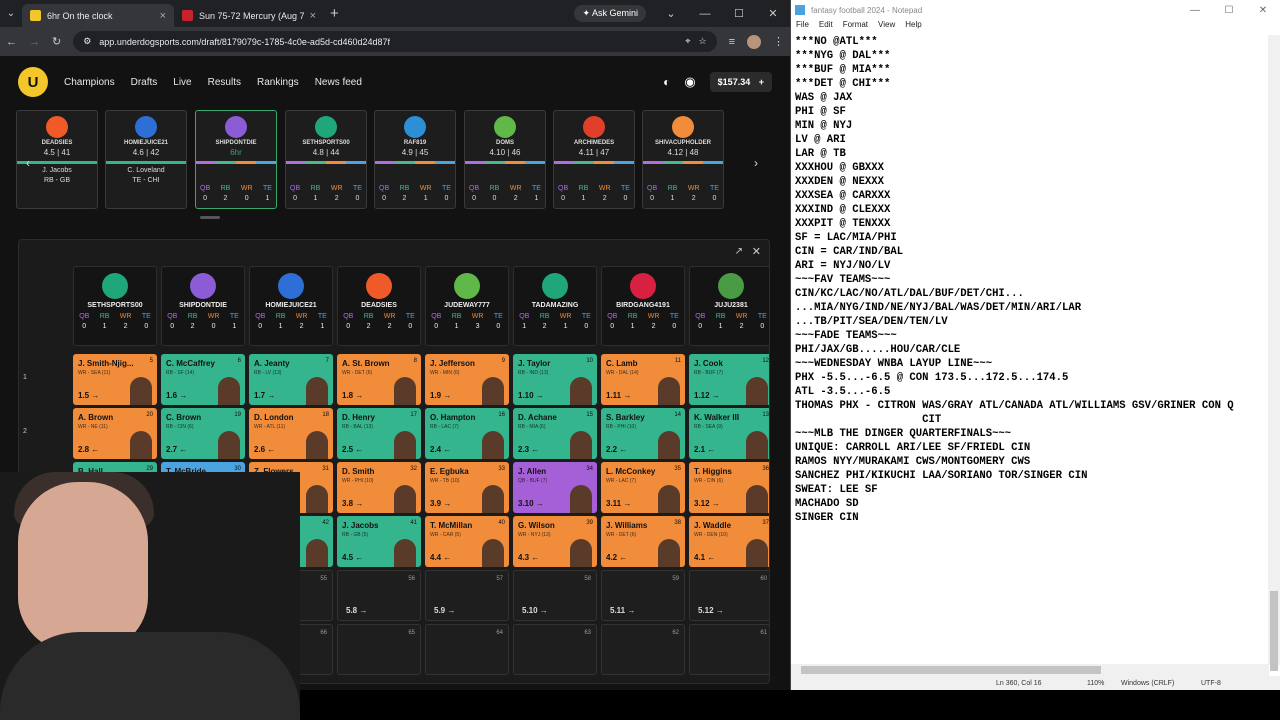 This screenshot has width=1280, height=720. What do you see at coordinates (467, 306) in the screenshot?
I see `team-column-header: JUDEWAY777 QB 0 RB 1 WR 3 TE 0` at bounding box center [467, 306].